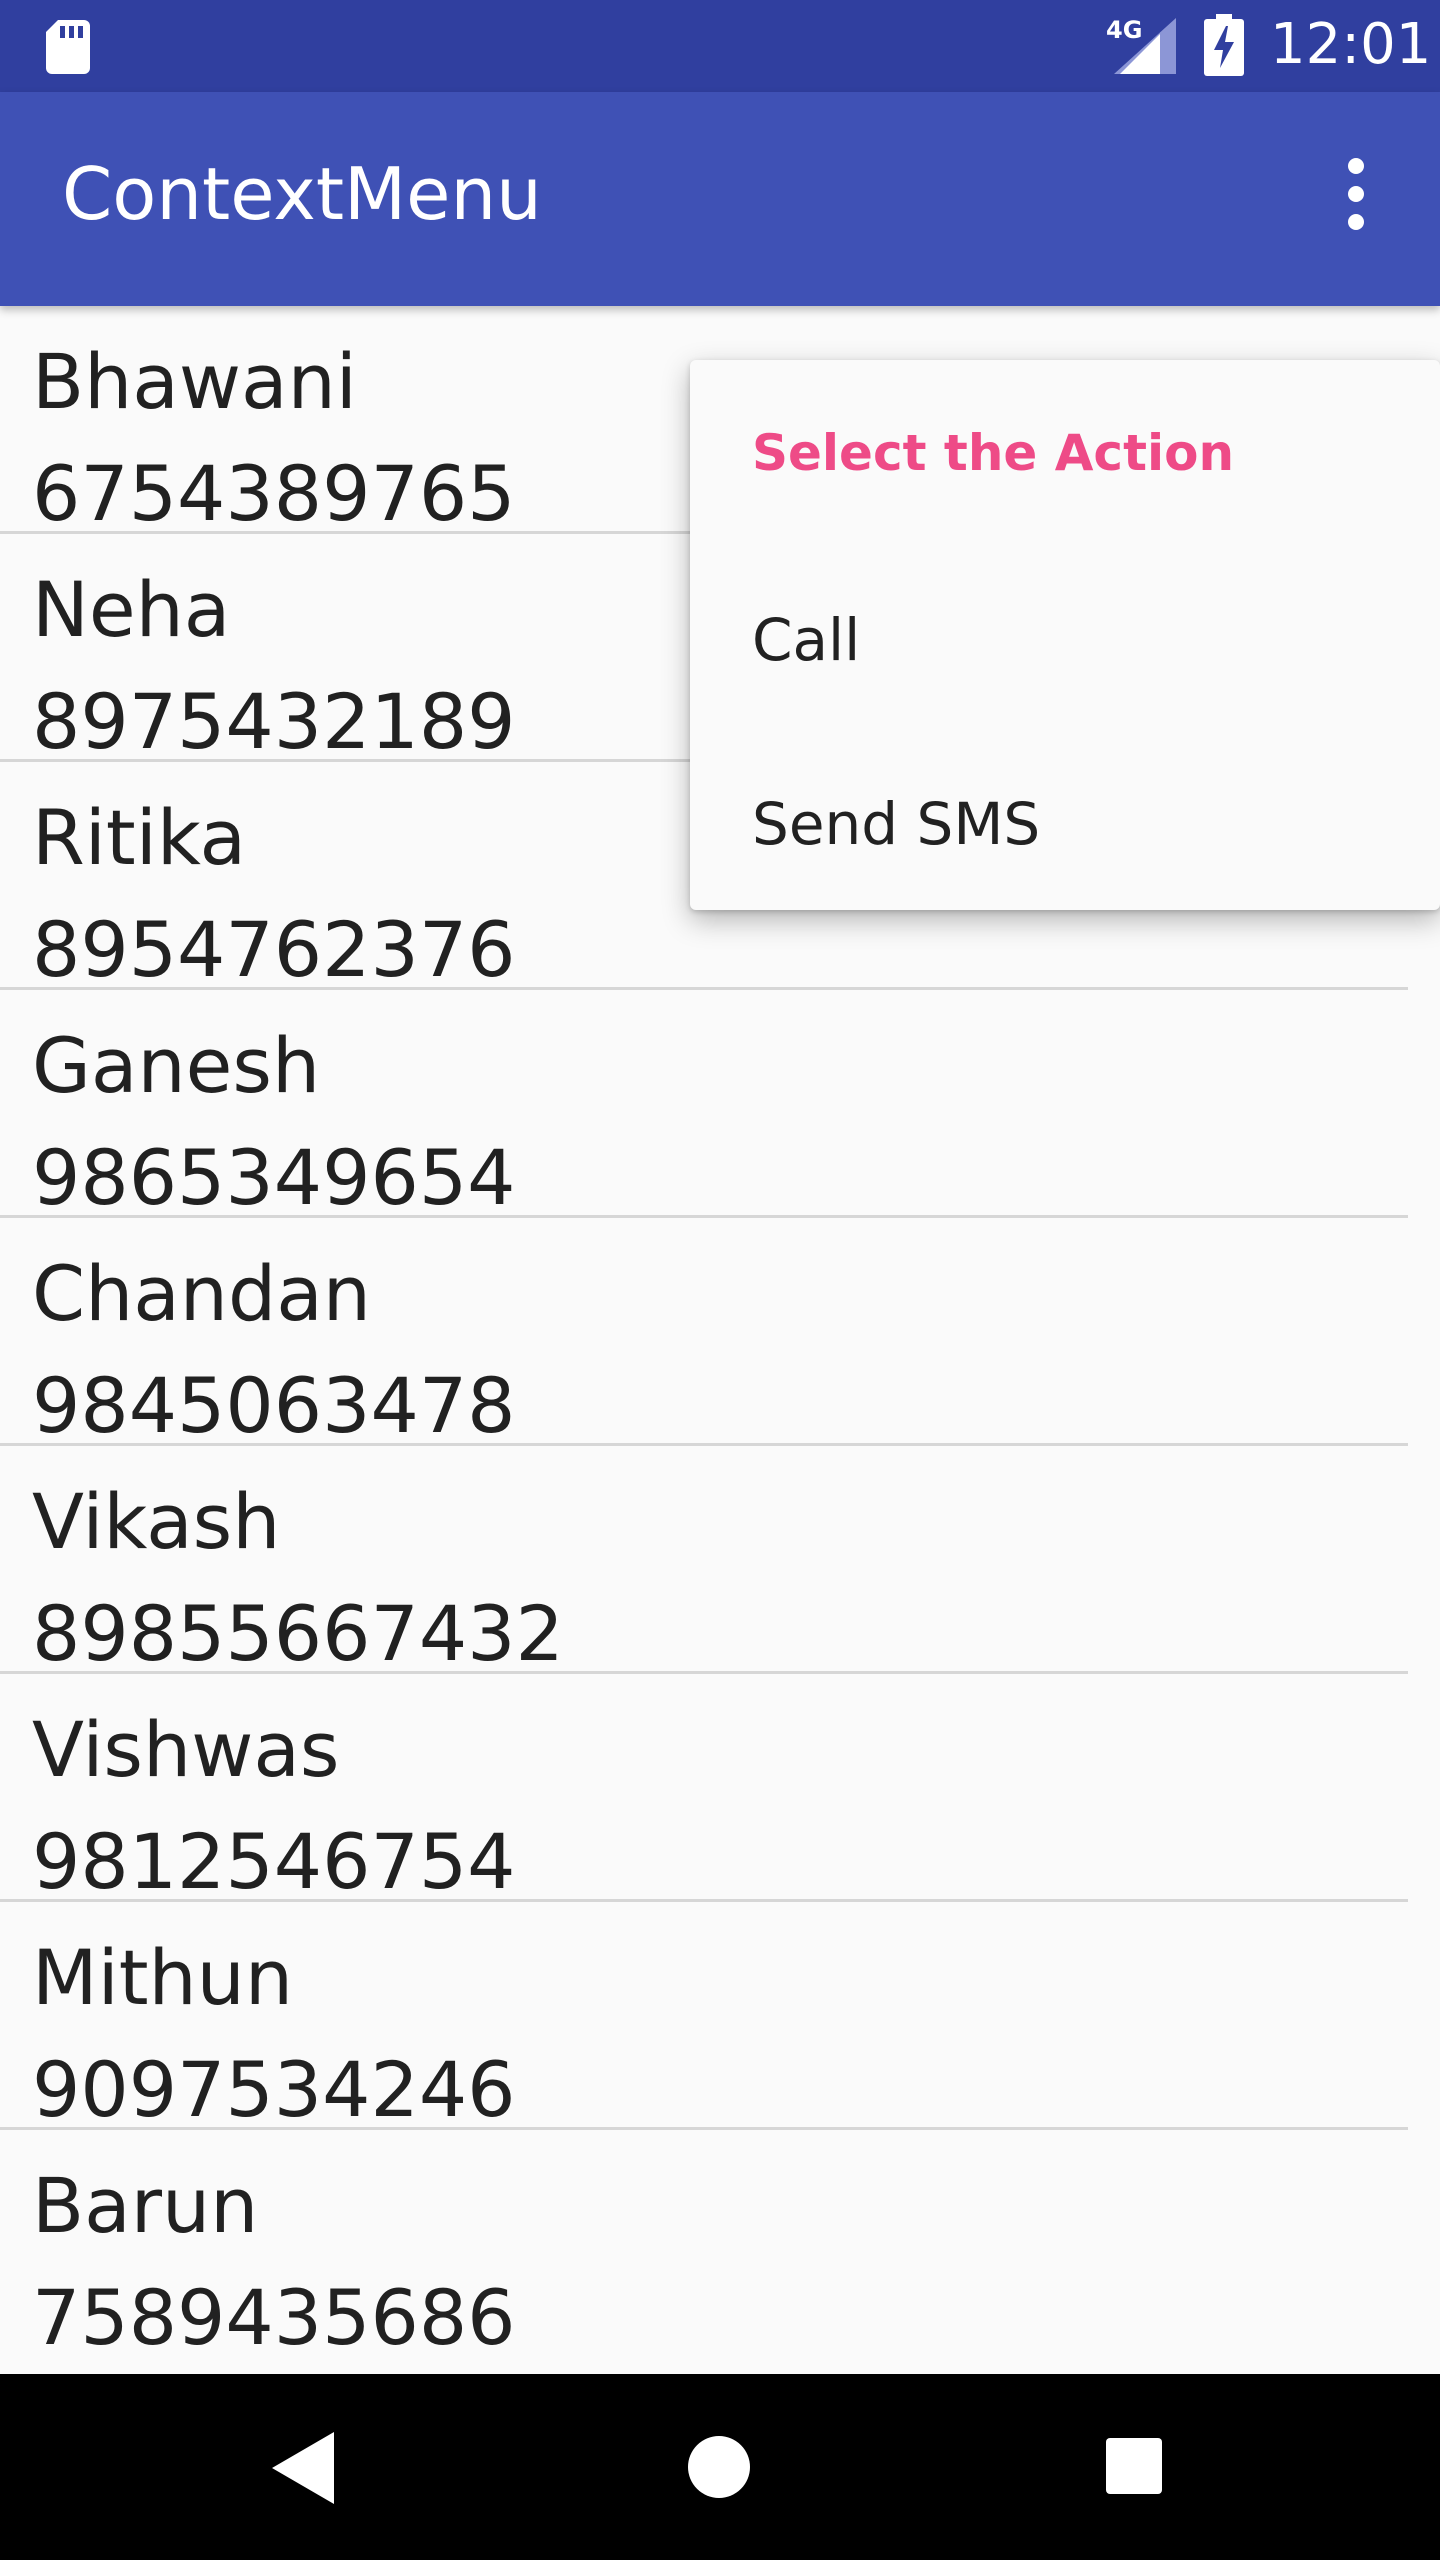 The image size is (1440, 2560). Describe the element at coordinates (720, 1332) in the screenshot. I see `contact-row: Chandan 9845063478` at that location.